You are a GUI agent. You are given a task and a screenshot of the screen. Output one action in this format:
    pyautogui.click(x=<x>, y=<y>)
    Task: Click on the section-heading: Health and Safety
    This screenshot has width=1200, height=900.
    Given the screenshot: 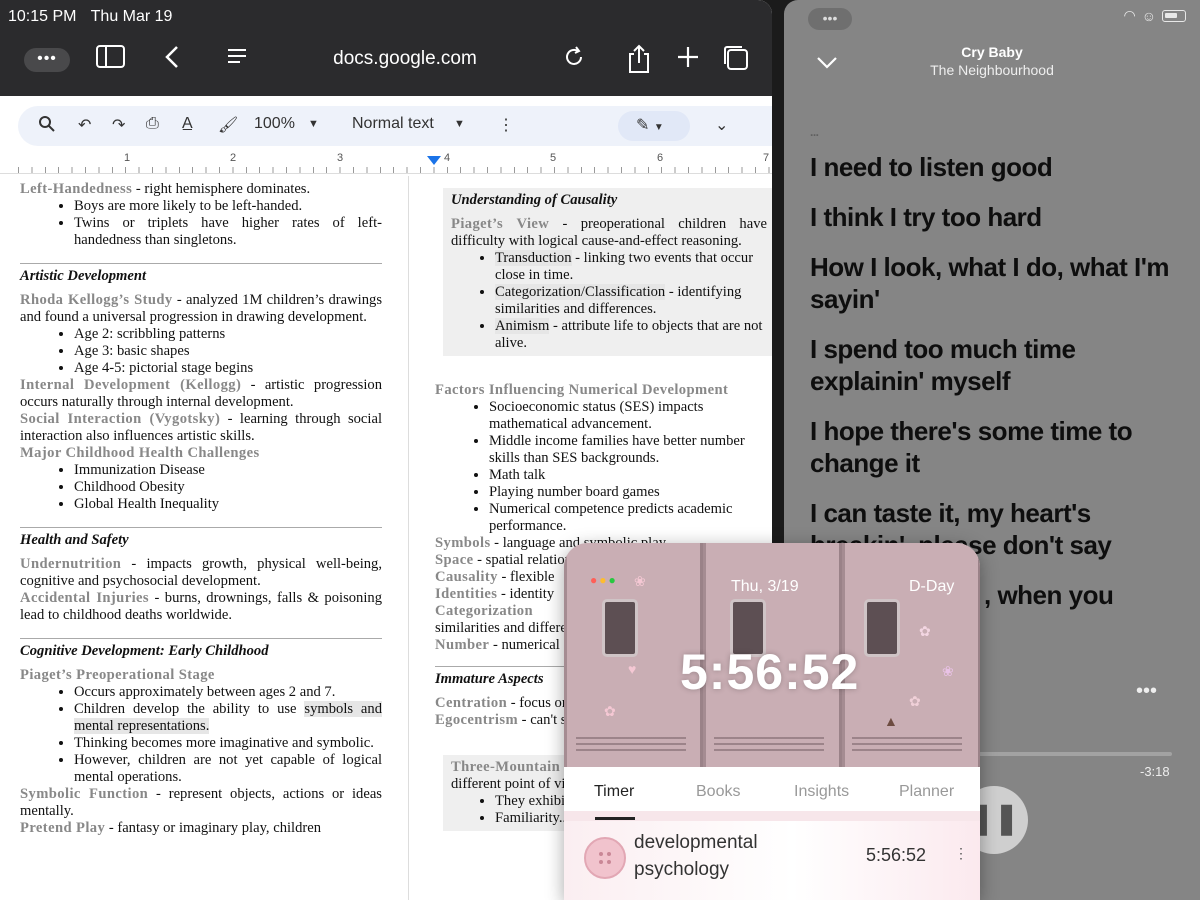 What is the action you would take?
    pyautogui.click(x=201, y=541)
    